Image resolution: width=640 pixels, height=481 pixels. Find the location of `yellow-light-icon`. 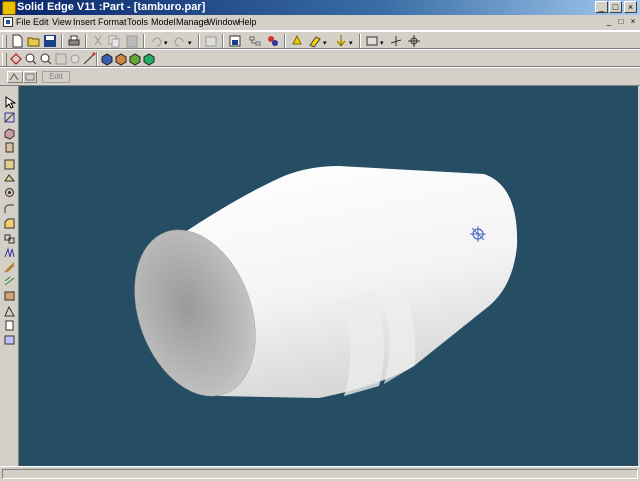

yellow-light-icon is located at coordinates (297, 41).